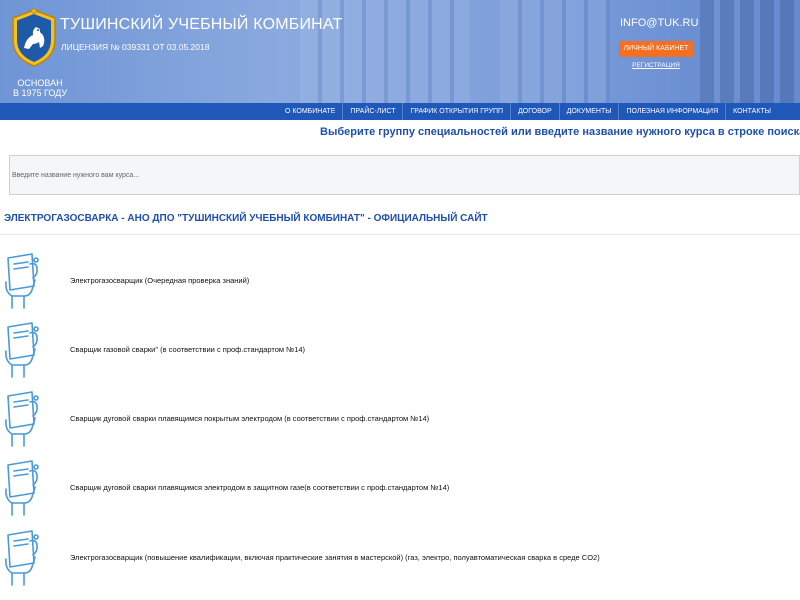 The width and height of the screenshot is (800, 600). Describe the element at coordinates (311, 111) in the screenshot. I see `nav-item-about: О КОМБИНАТЕ` at that location.